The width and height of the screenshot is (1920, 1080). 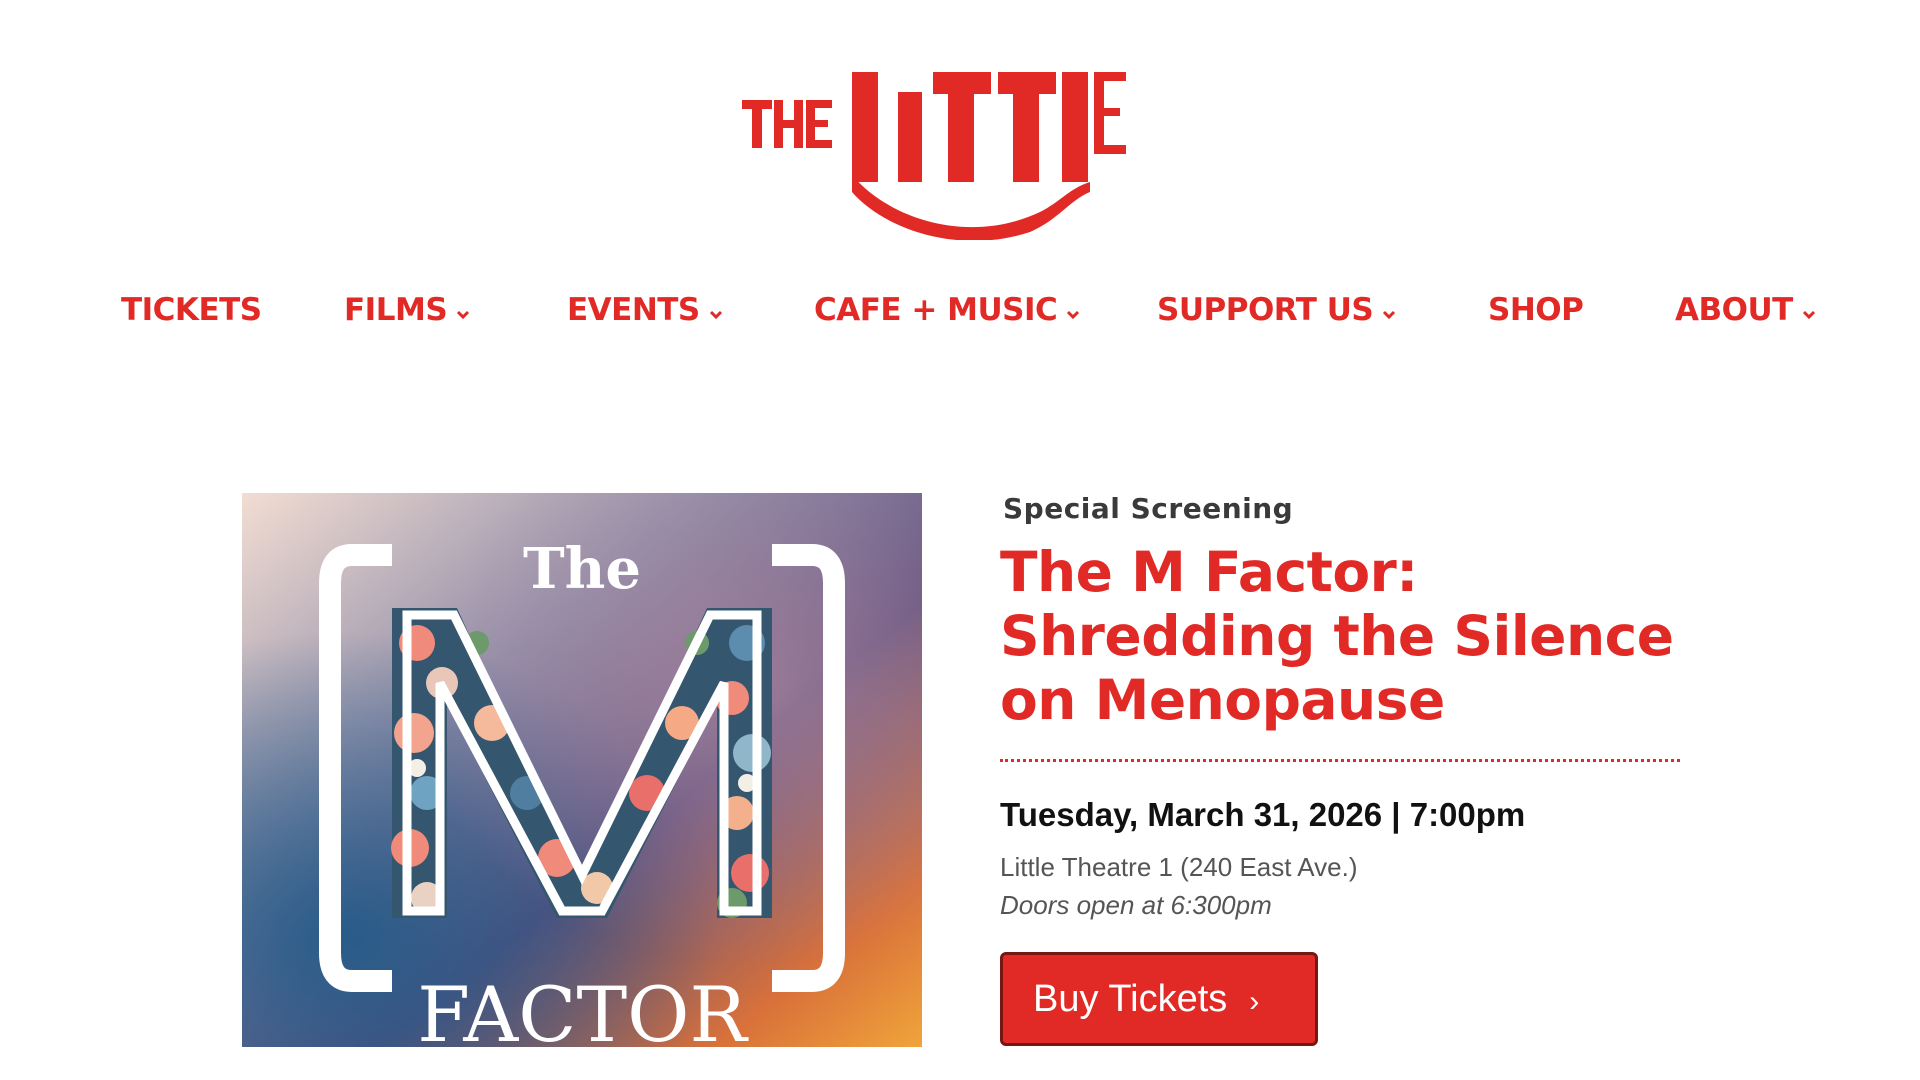 I want to click on event-category: Special Screening, so click(x=1148, y=508).